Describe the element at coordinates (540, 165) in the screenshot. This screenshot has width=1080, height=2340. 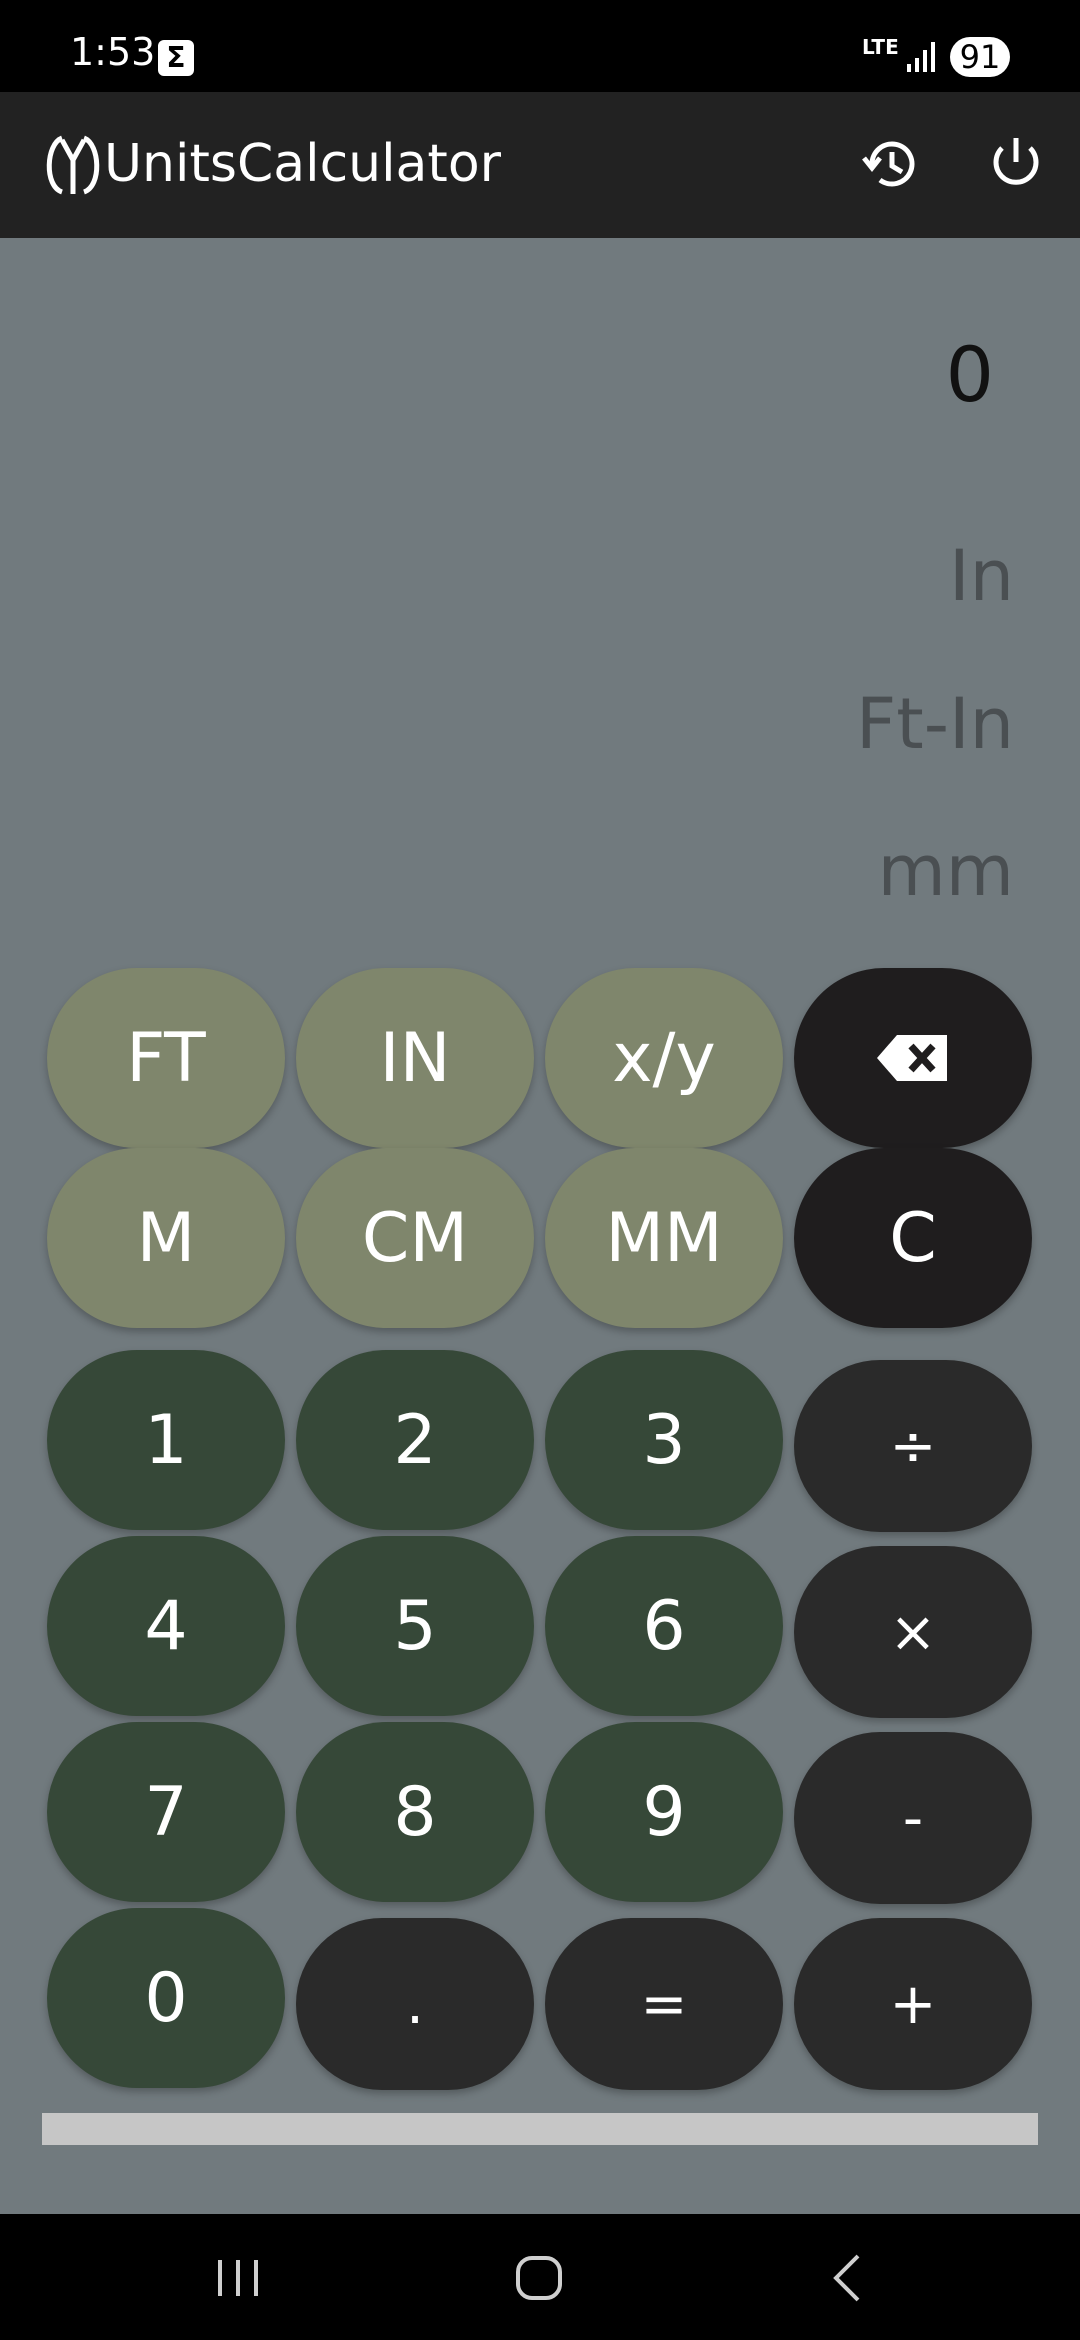
I see `app-bar: UnitsCalculator` at that location.